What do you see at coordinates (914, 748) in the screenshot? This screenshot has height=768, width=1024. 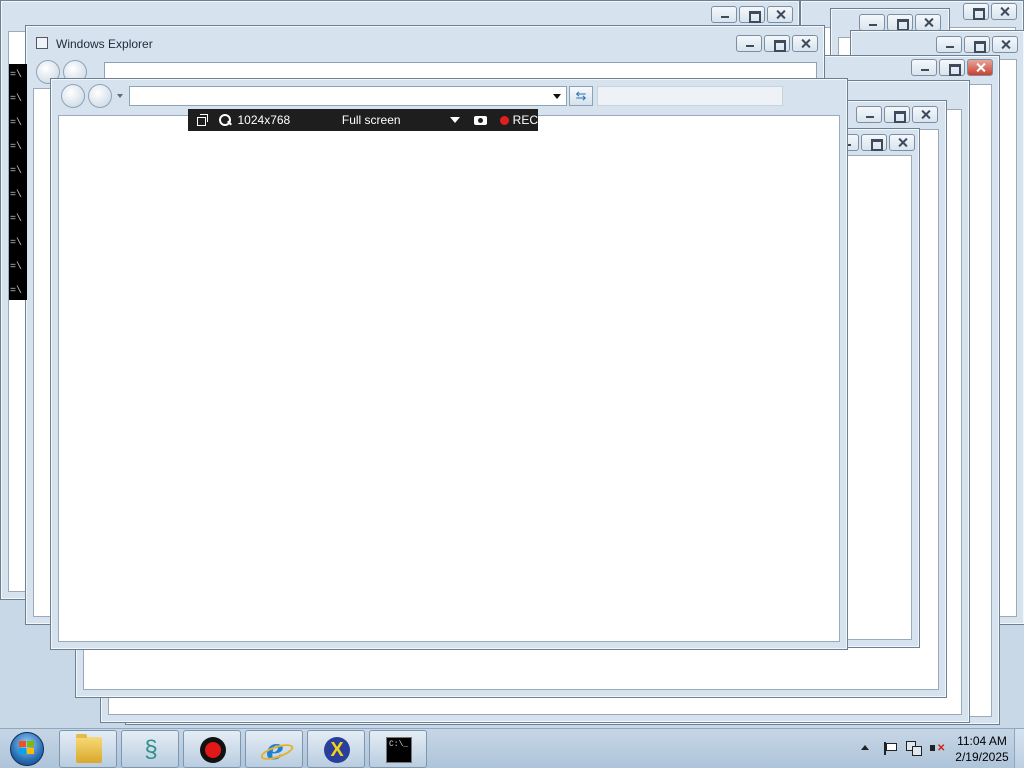 I see `network-icon` at bounding box center [914, 748].